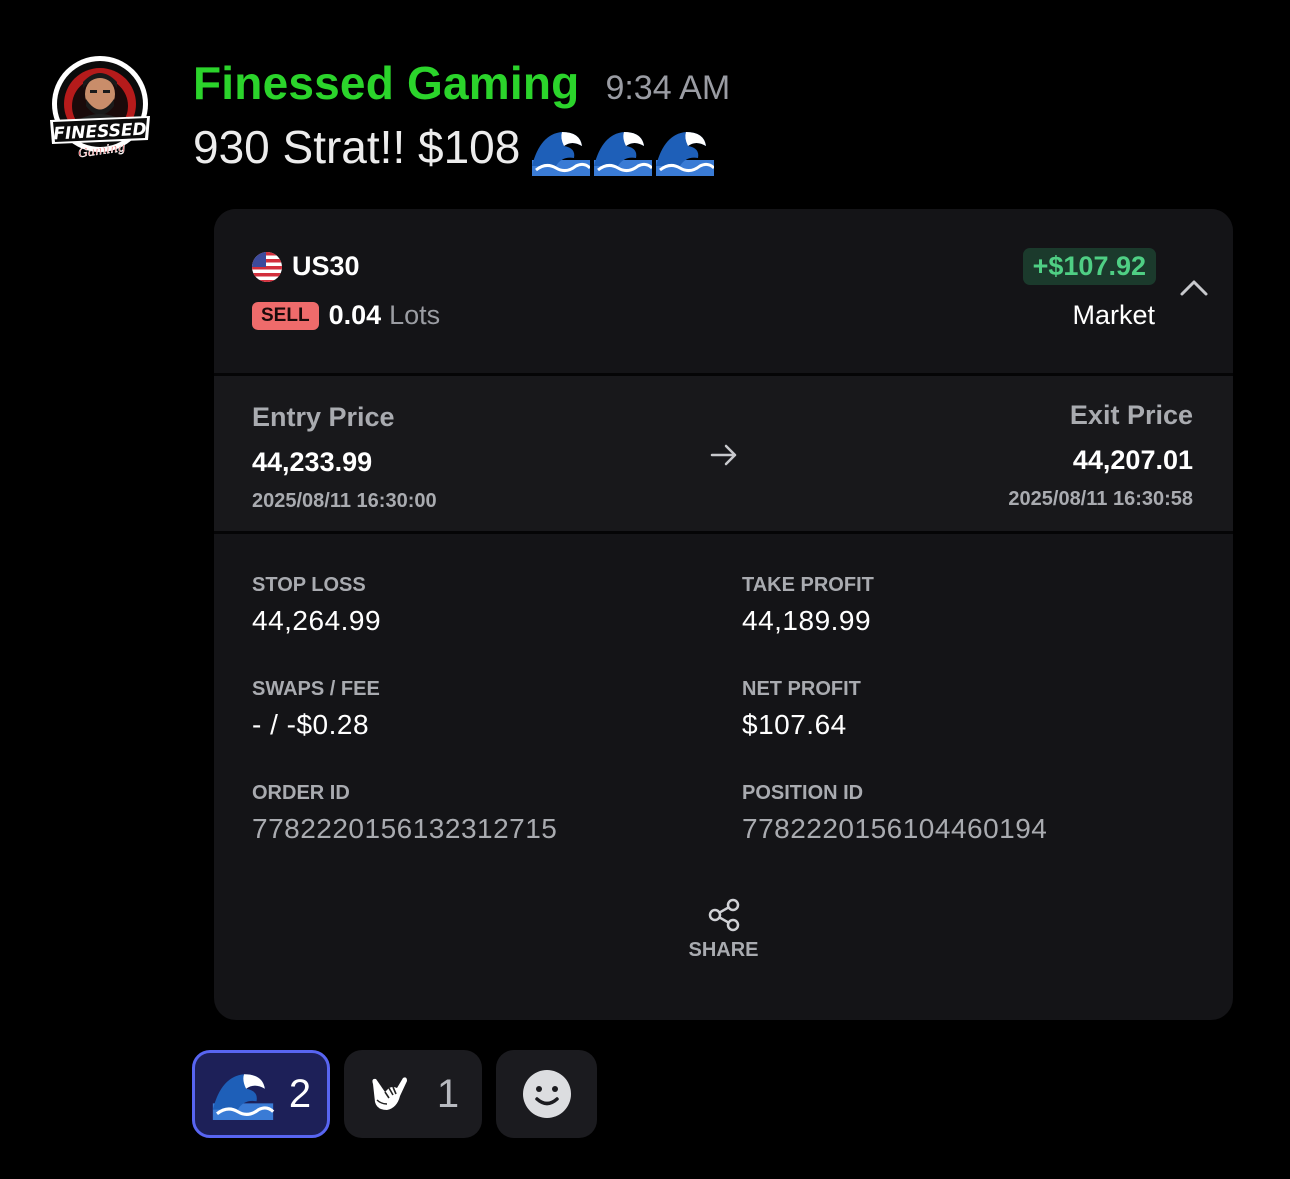 The height and width of the screenshot is (1179, 1290). I want to click on logo-text: FINESSED, so click(100, 132).